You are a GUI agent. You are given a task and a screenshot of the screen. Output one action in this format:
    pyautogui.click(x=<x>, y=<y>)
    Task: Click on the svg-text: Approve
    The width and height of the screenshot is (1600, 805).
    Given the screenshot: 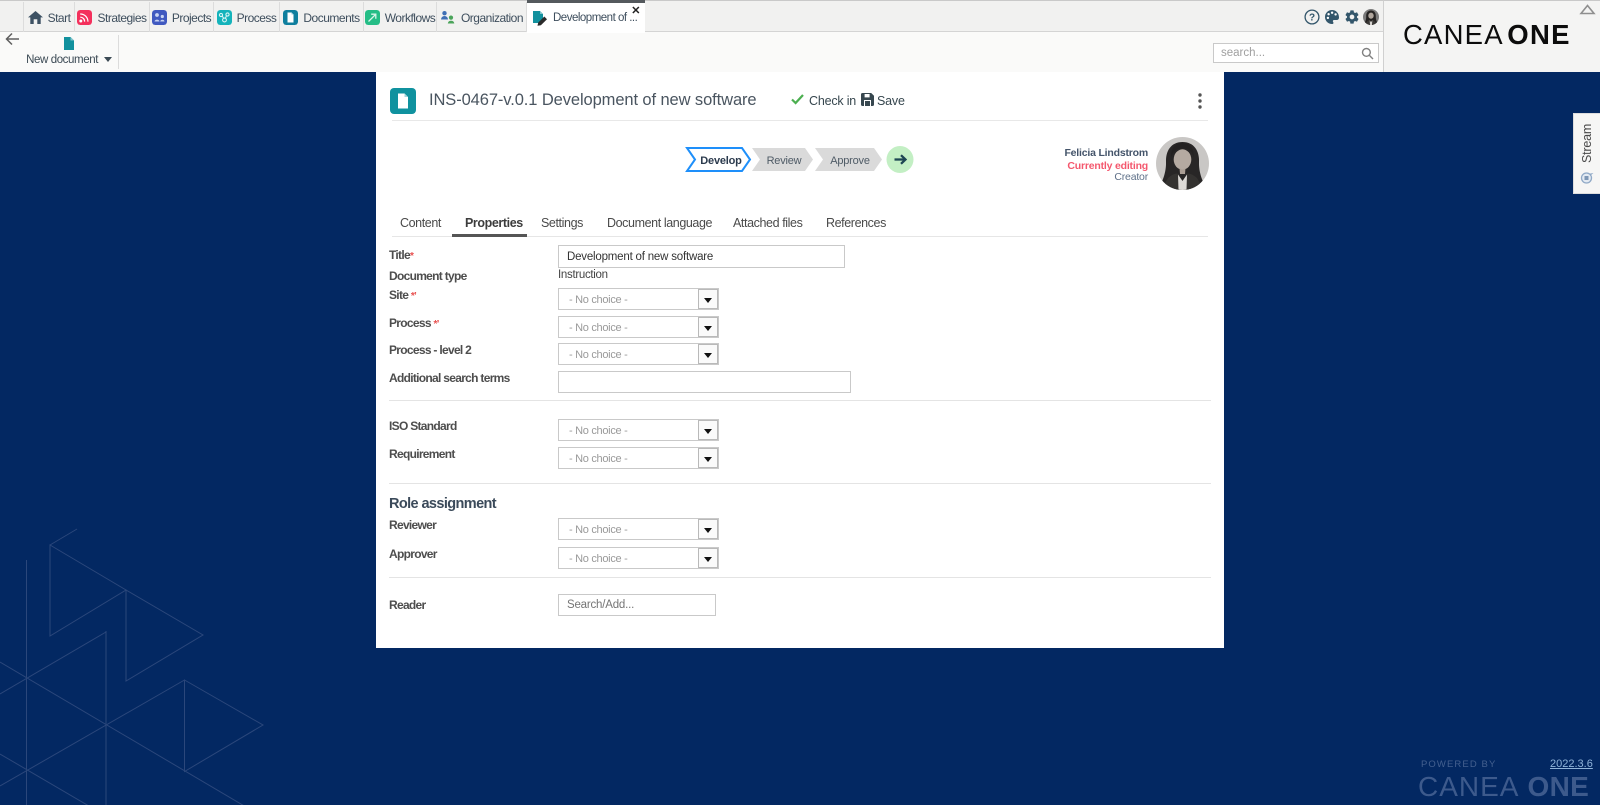 What is the action you would take?
    pyautogui.click(x=850, y=161)
    